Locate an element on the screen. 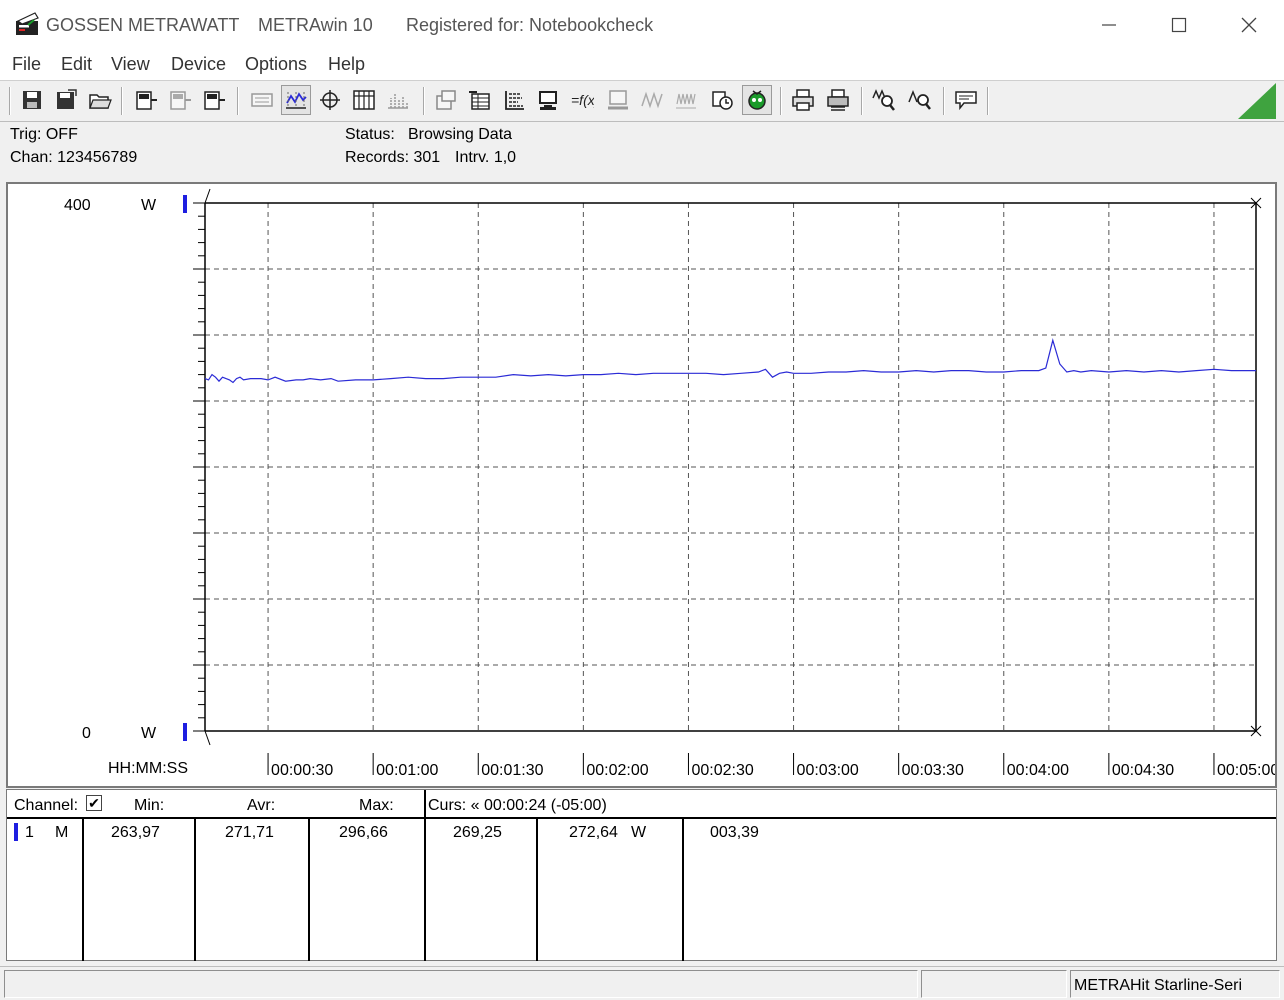  toolbar: =f(x) is located at coordinates (642, 101).